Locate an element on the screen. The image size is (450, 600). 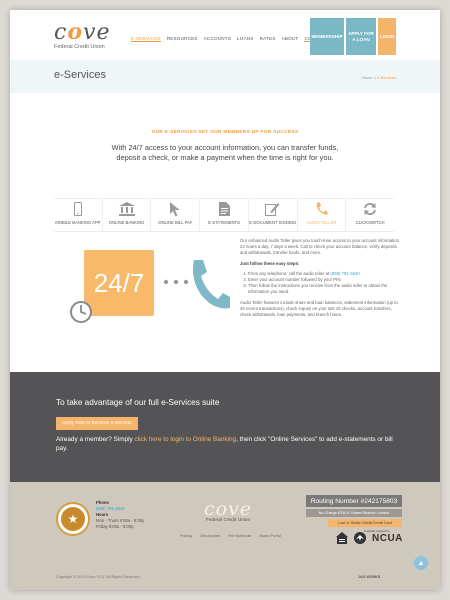
illustration-24-7-text: 24/7 is located at coordinates (119, 283).